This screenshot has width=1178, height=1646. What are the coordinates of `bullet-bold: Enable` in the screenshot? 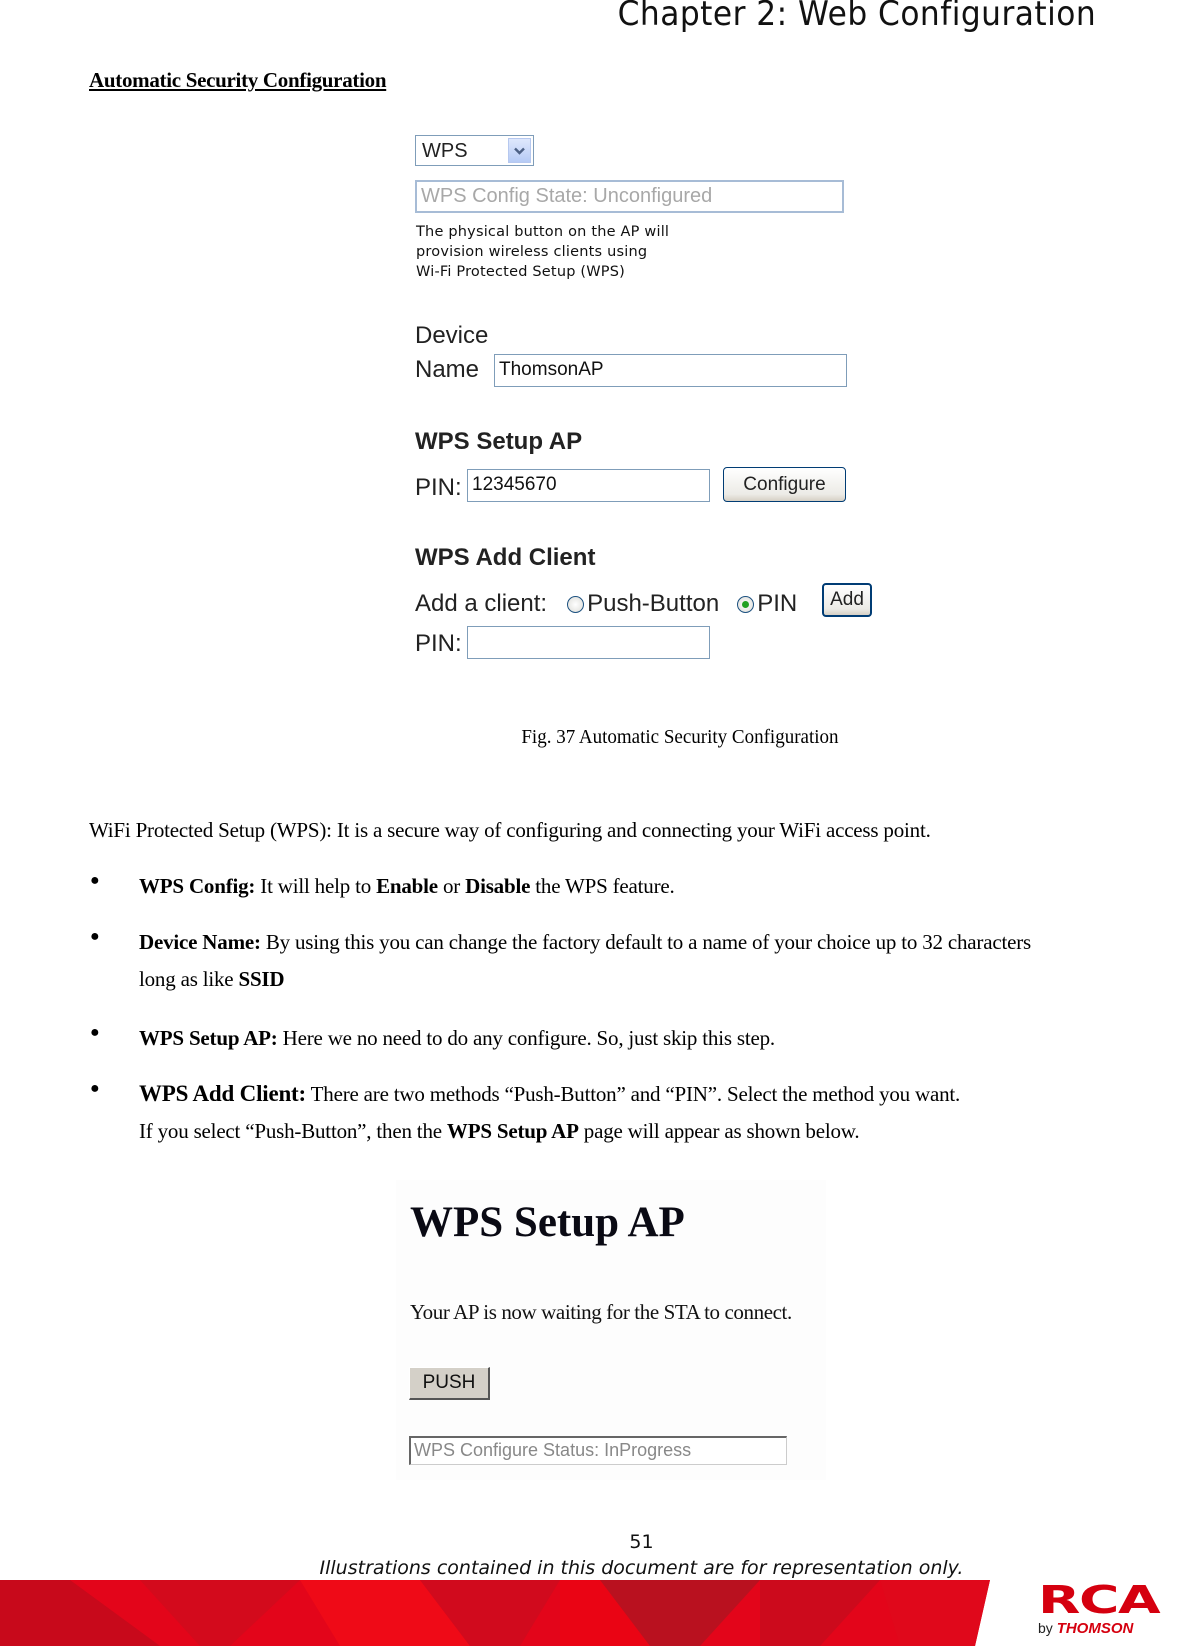 It's located at (407, 886).